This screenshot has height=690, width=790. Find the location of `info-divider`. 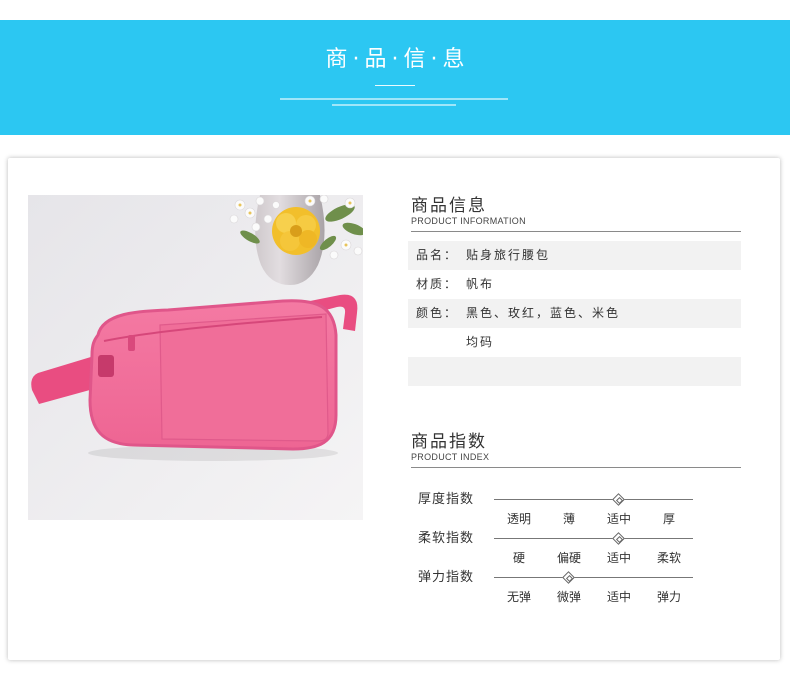

info-divider is located at coordinates (576, 231).